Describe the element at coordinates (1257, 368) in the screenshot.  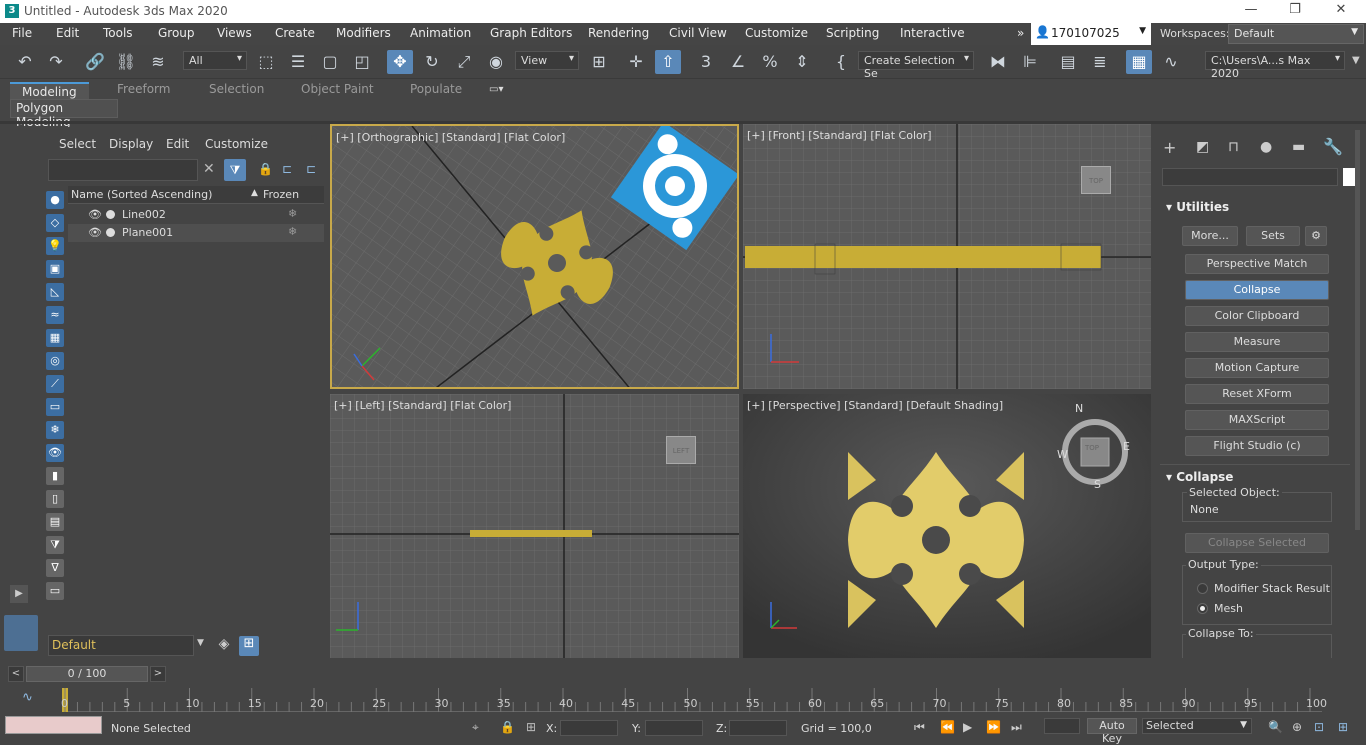
I see `motion-capture-button: Motion Capture` at that location.